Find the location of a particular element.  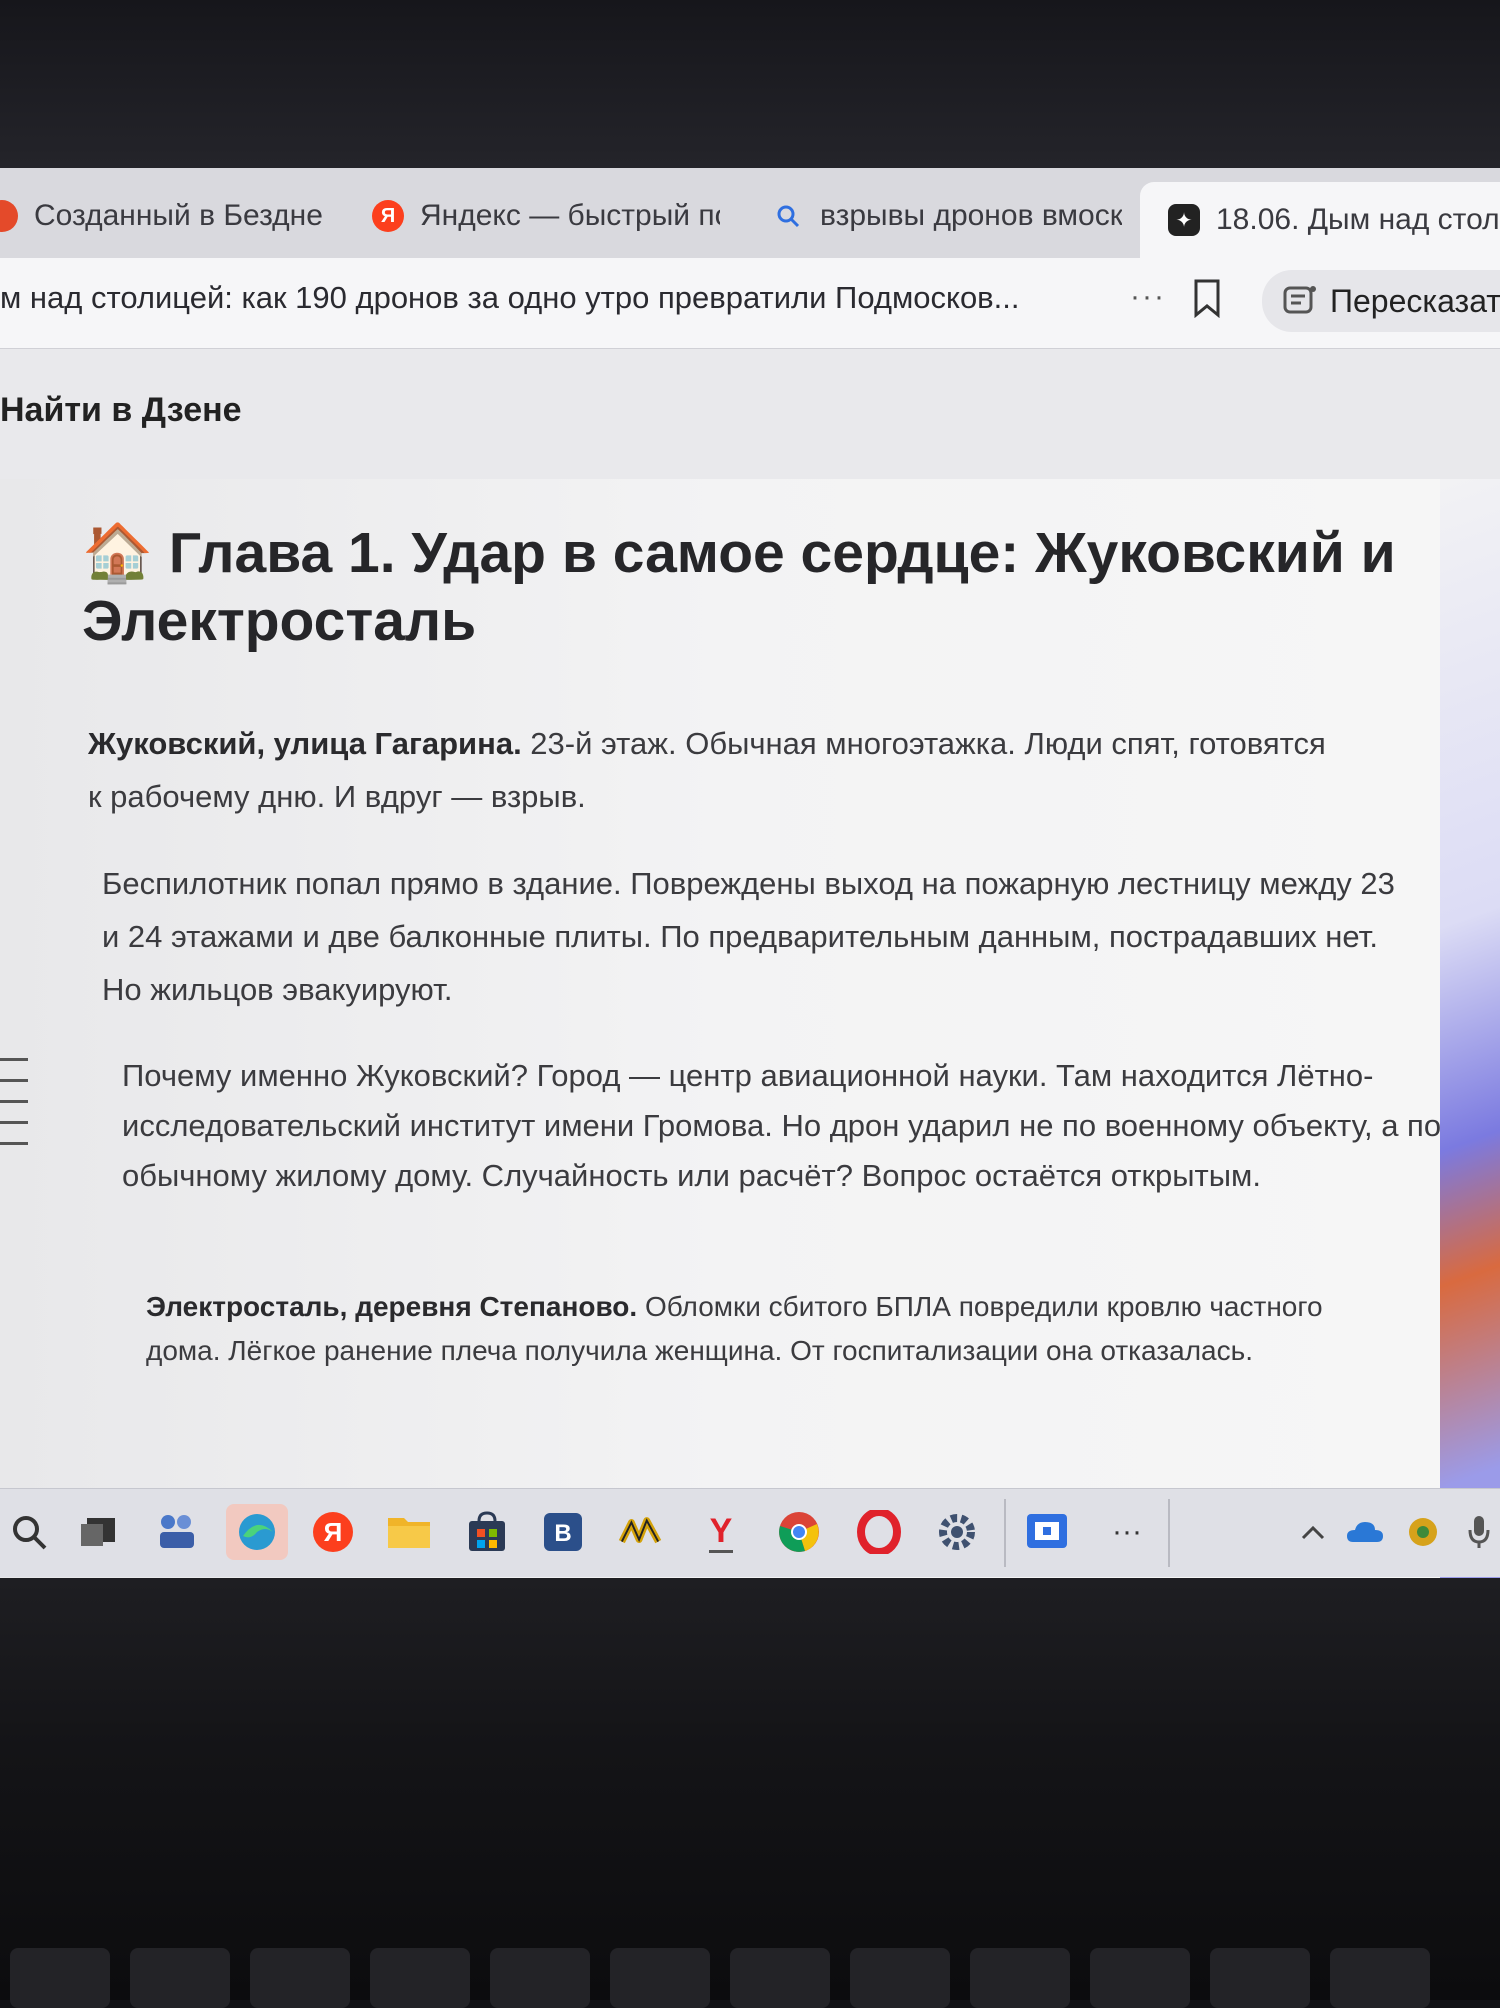

tab-label: Яндекс — быстрый по is located at coordinates (570, 215).